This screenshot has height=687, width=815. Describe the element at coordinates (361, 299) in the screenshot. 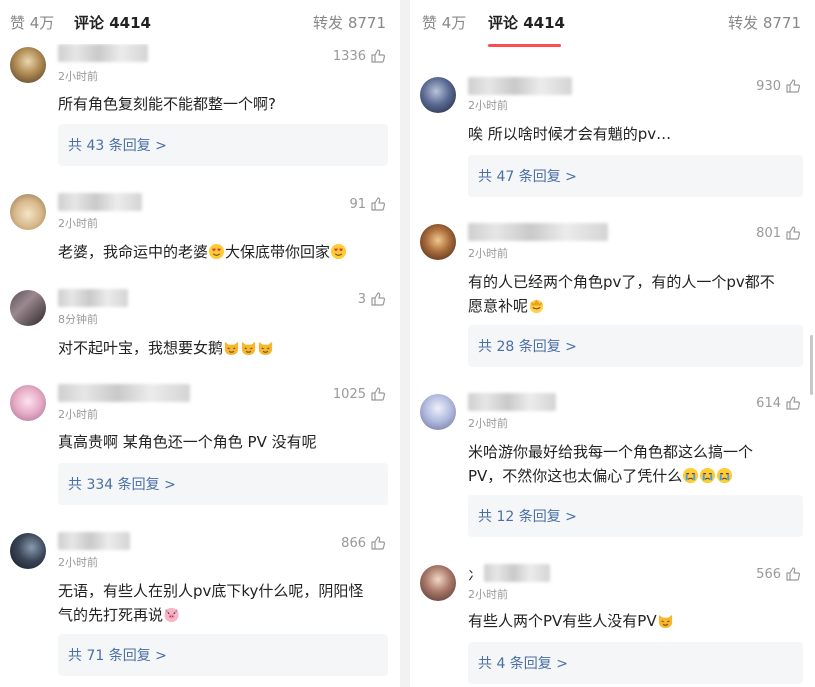

I see `like-count: 3` at that location.